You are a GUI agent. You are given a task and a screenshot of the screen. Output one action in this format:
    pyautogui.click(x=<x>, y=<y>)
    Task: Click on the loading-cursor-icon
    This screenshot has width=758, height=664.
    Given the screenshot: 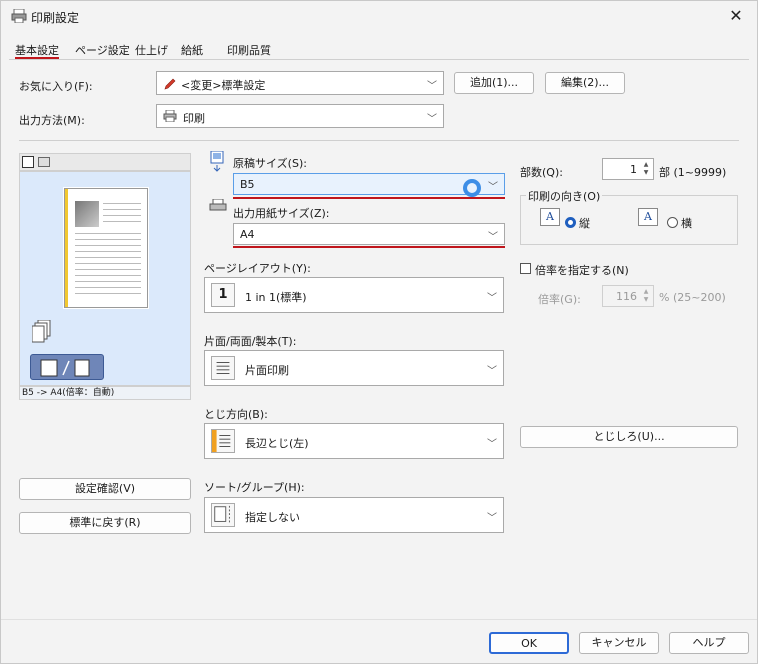 What is the action you would take?
    pyautogui.click(x=472, y=188)
    